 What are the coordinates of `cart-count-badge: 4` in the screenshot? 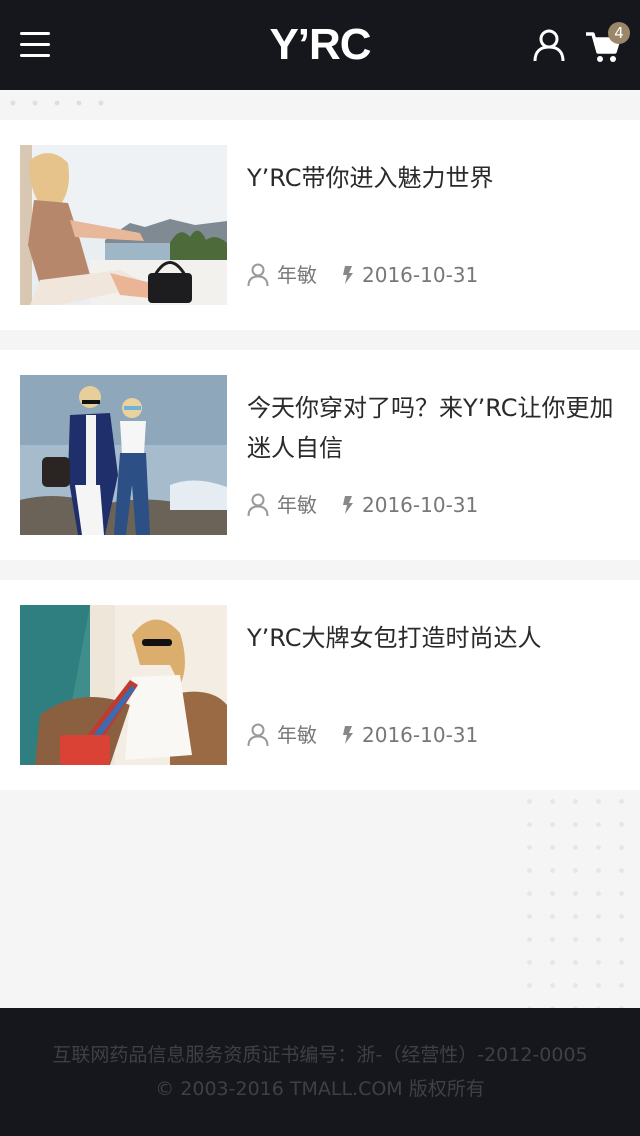 It's located at (619, 33).